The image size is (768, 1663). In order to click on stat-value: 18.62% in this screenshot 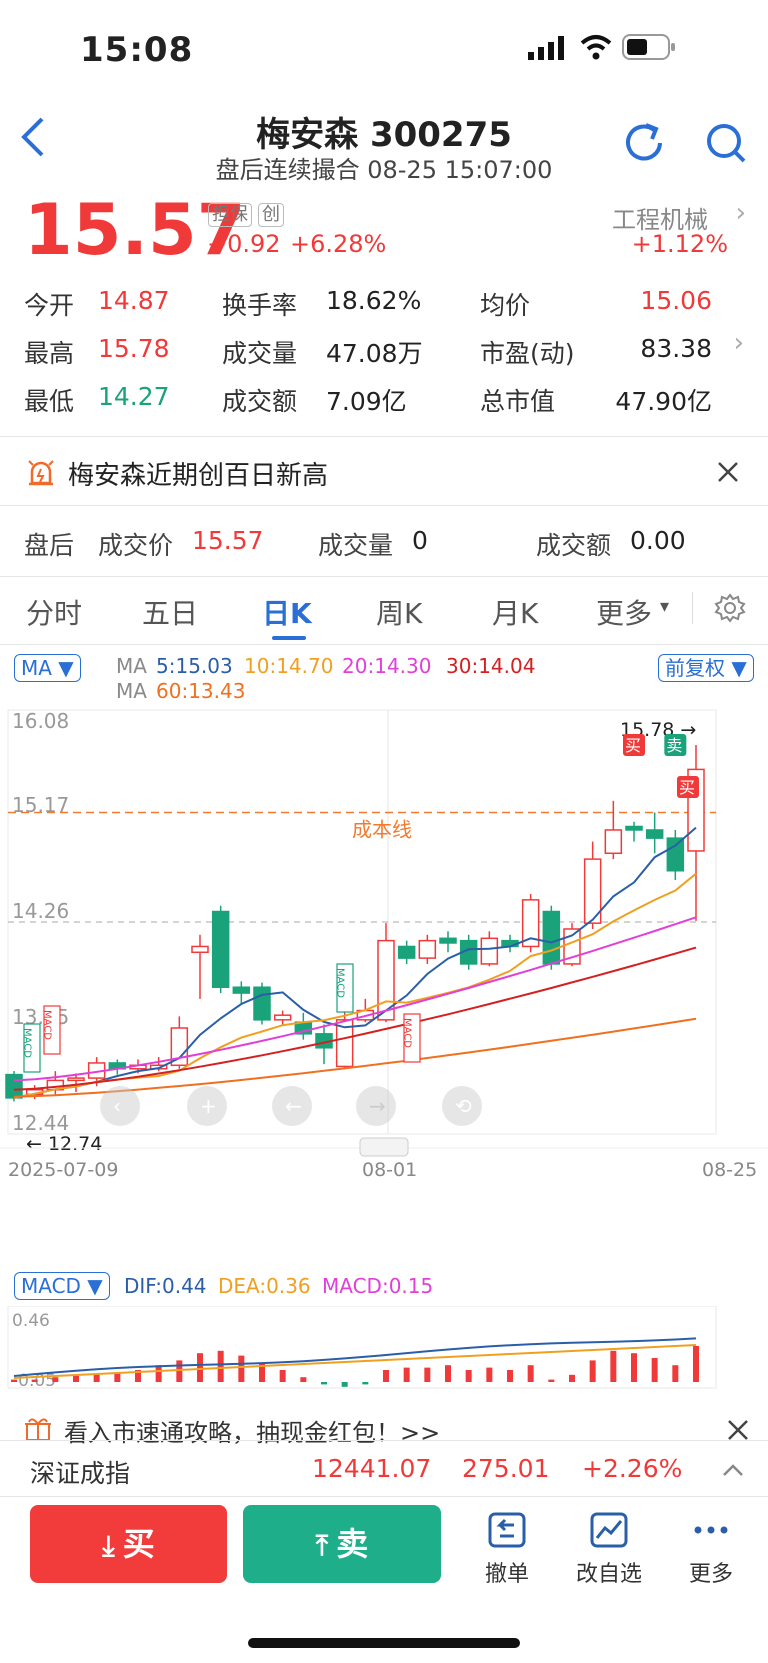, I will do `click(374, 300)`.